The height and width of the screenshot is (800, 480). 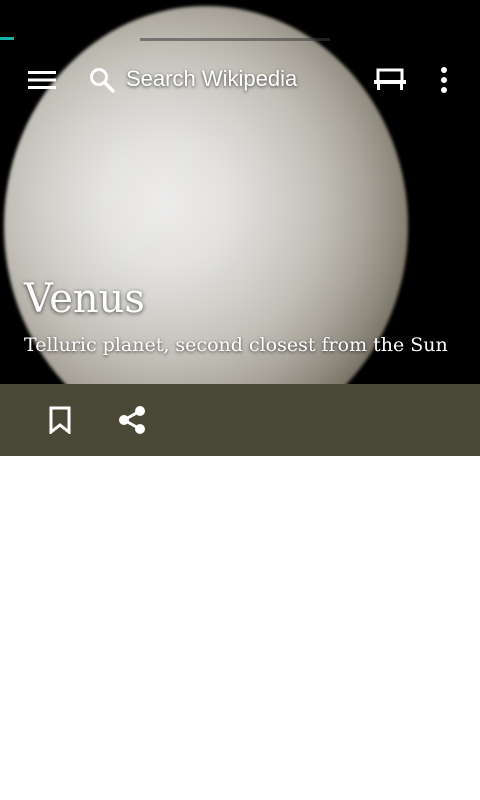 What do you see at coordinates (211, 79) in the screenshot?
I see `search-input: Search Wikipedia` at bounding box center [211, 79].